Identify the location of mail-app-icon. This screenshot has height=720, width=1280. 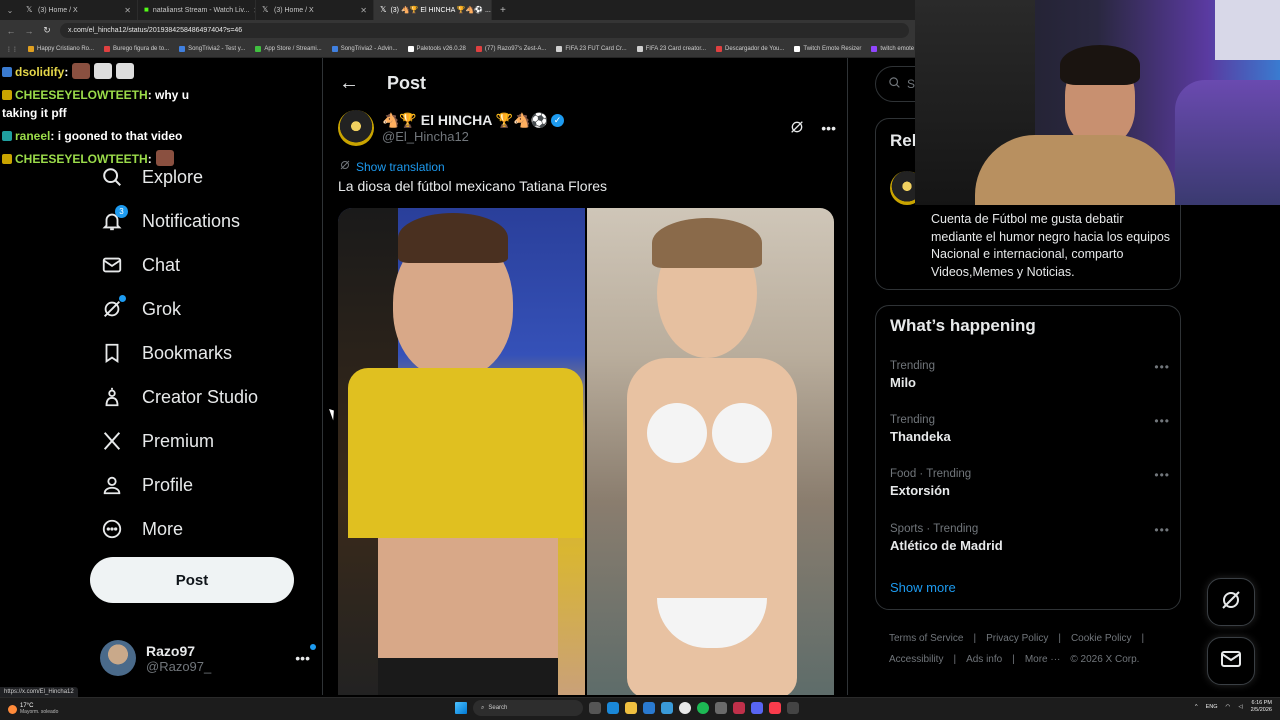
(667, 708).